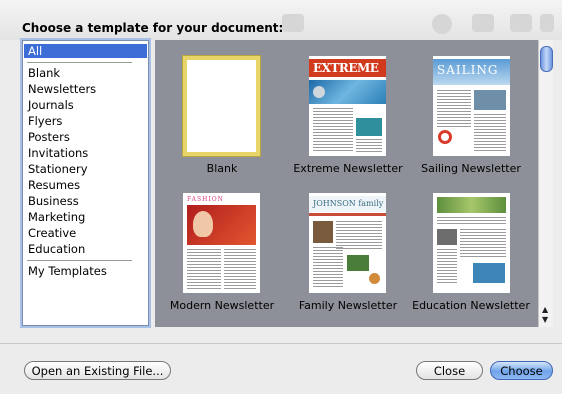 This screenshot has width=562, height=394. I want to click on template-label-extreme-newsletter: Extreme Newsletter, so click(348, 168).